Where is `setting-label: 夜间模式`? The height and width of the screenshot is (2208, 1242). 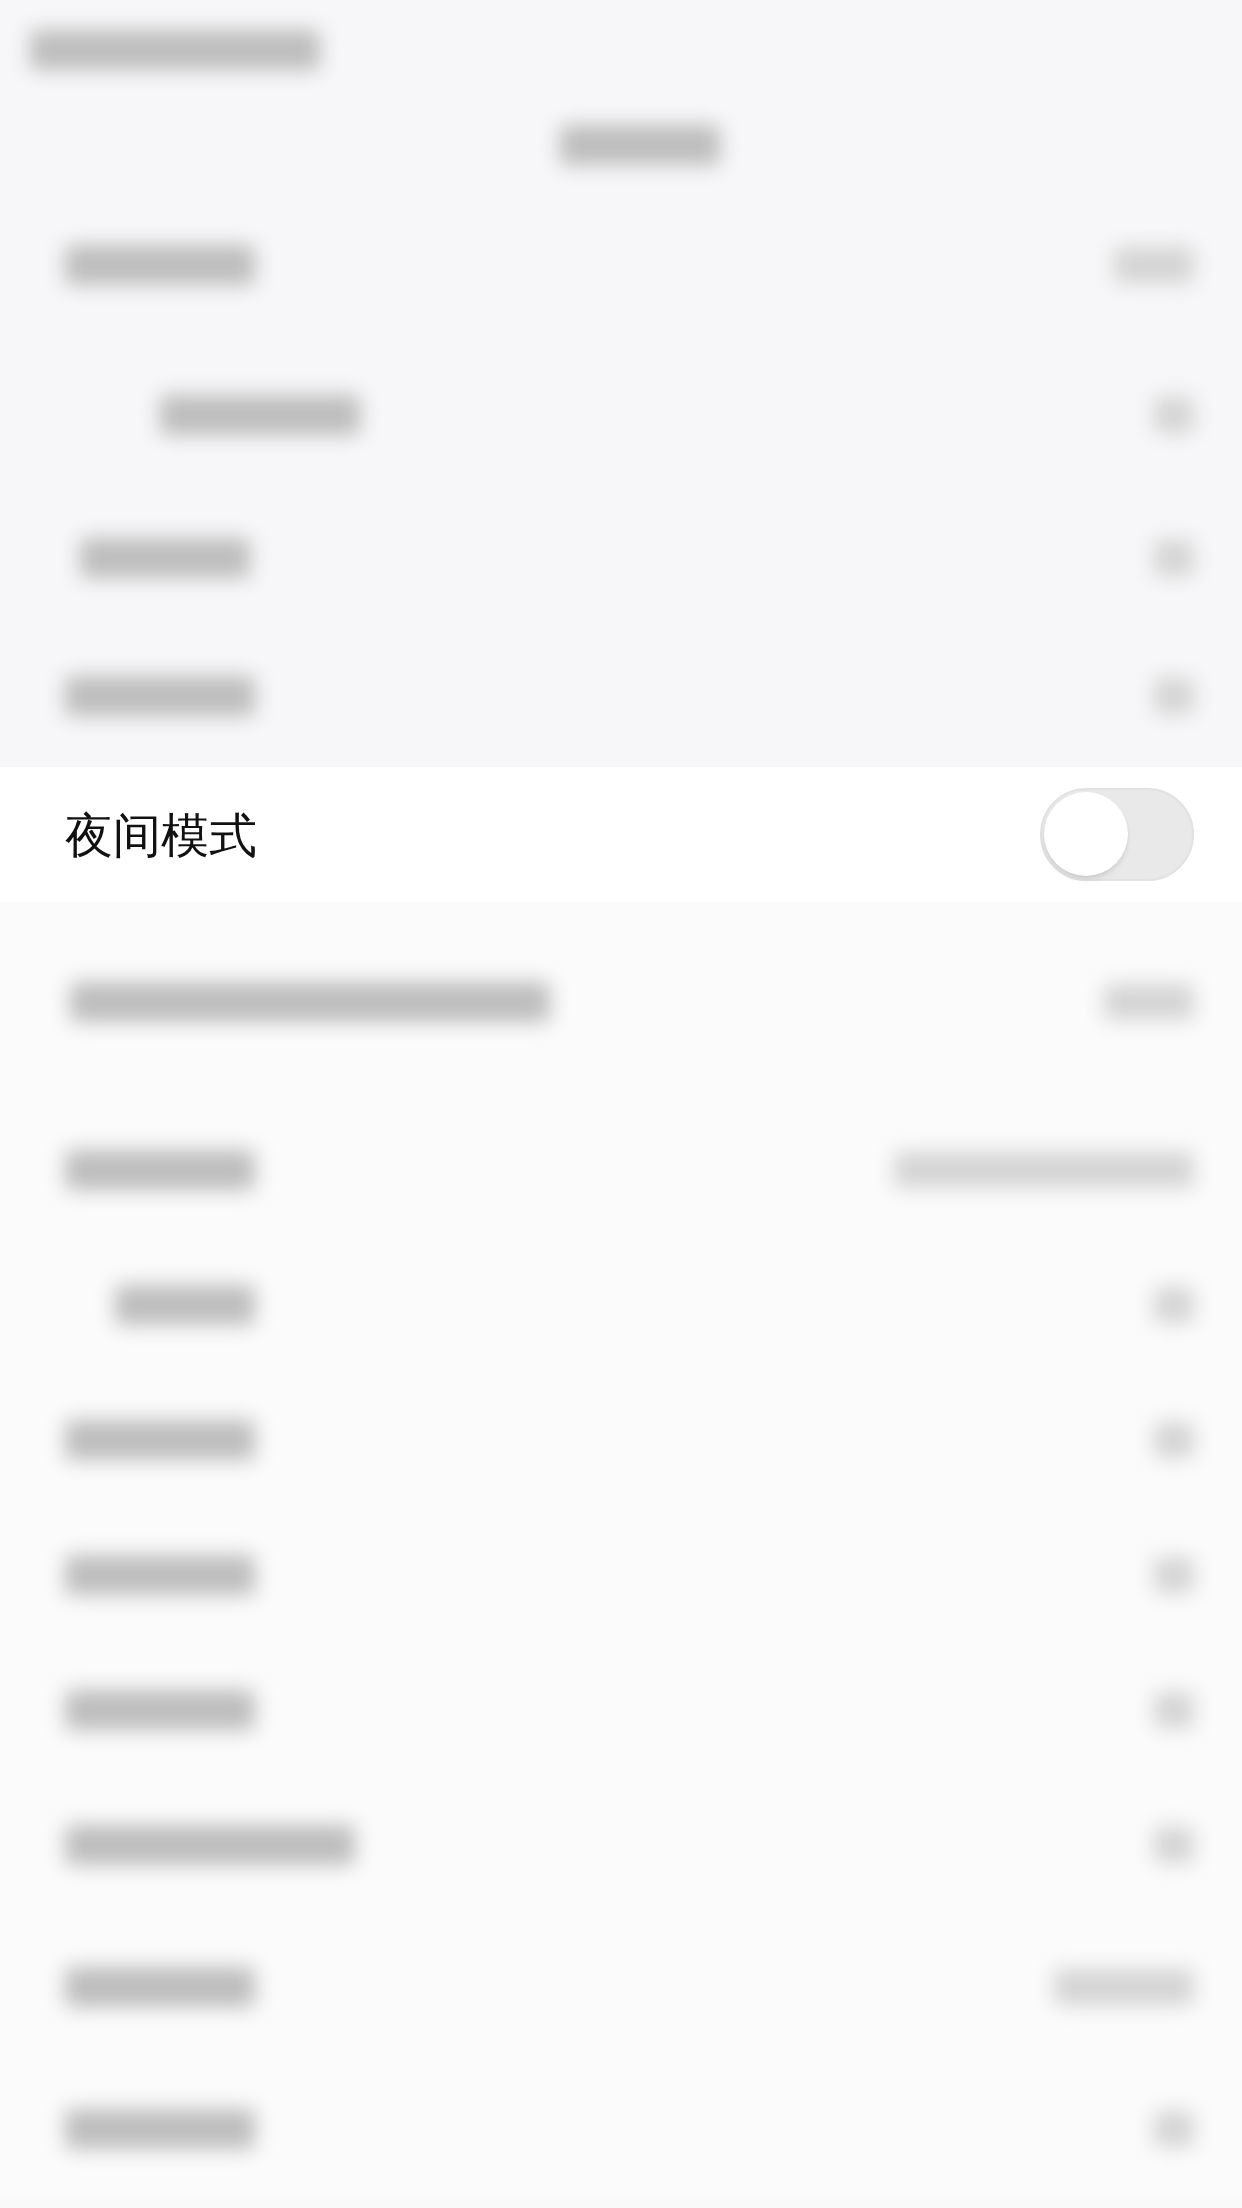 setting-label: 夜间模式 is located at coordinates (161, 835).